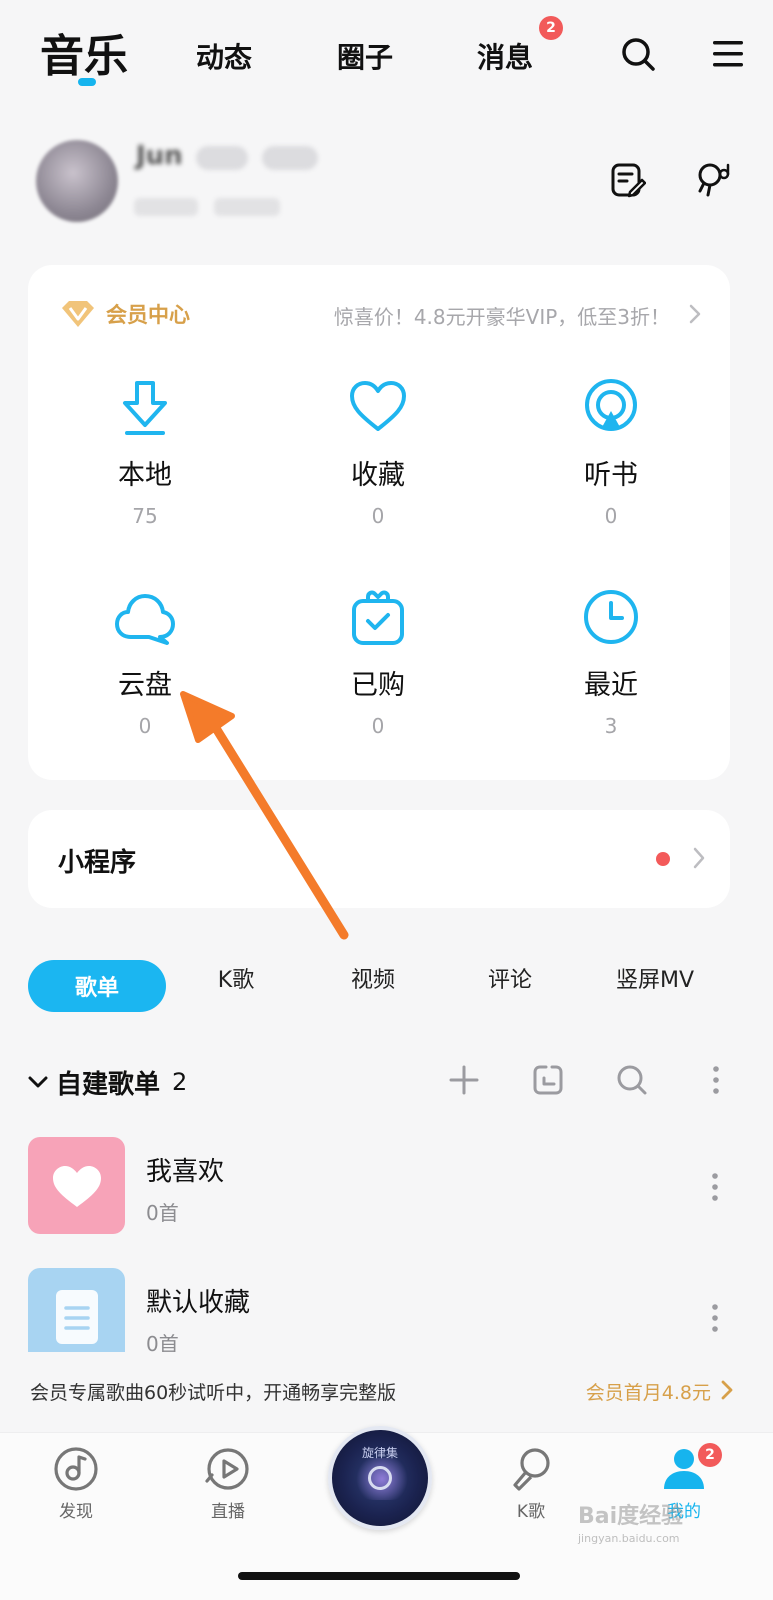  Describe the element at coordinates (714, 180) in the screenshot. I see `singer-mic-icon` at that location.